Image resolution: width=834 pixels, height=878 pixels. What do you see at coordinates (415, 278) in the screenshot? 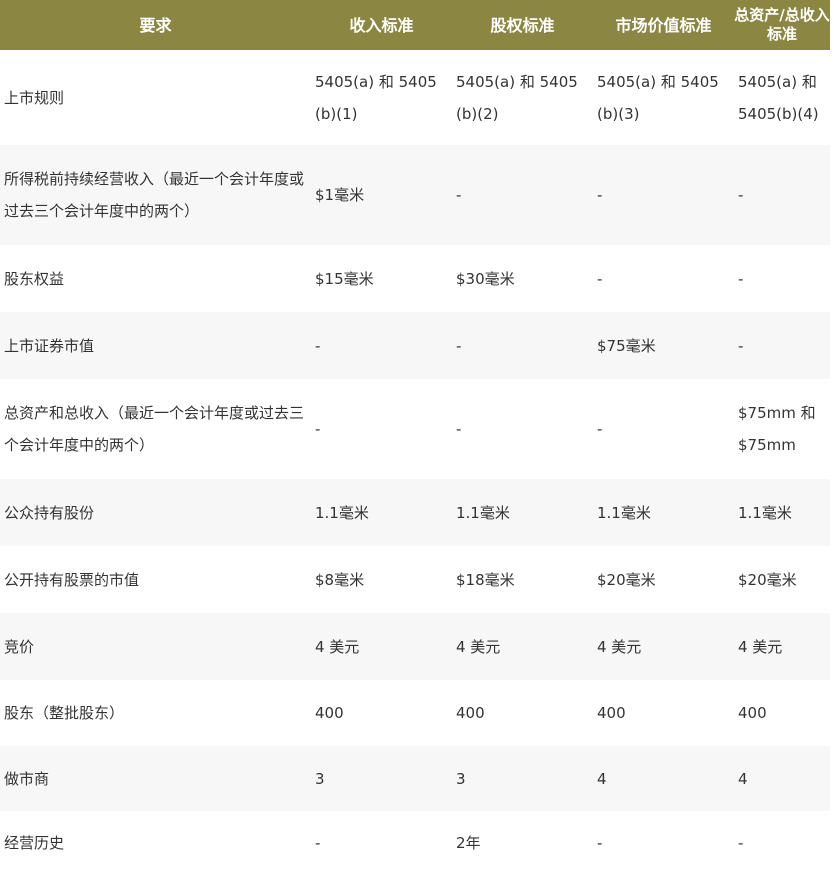
I see `table-row: 股东权益 $15毫米 $30毫米 - -` at bounding box center [415, 278].